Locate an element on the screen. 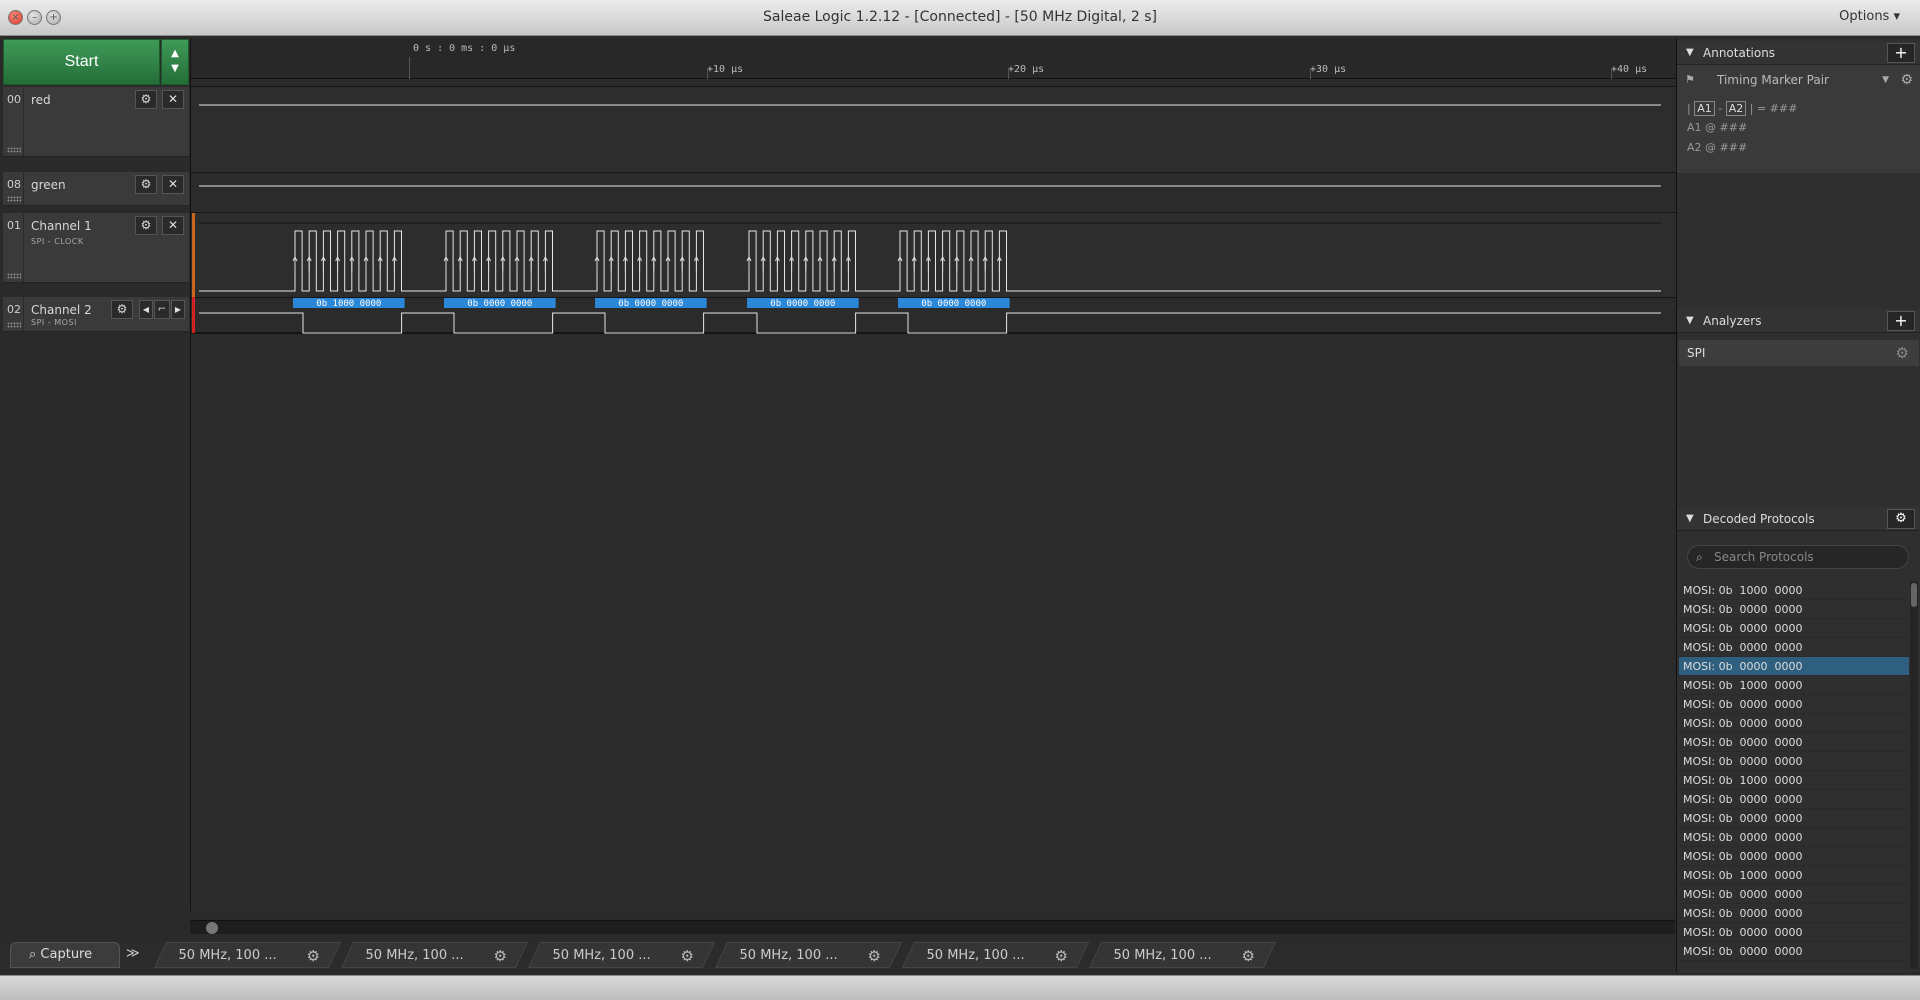 The width and height of the screenshot is (1920, 1000). channel-number: 02 is located at coordinates (14, 309).